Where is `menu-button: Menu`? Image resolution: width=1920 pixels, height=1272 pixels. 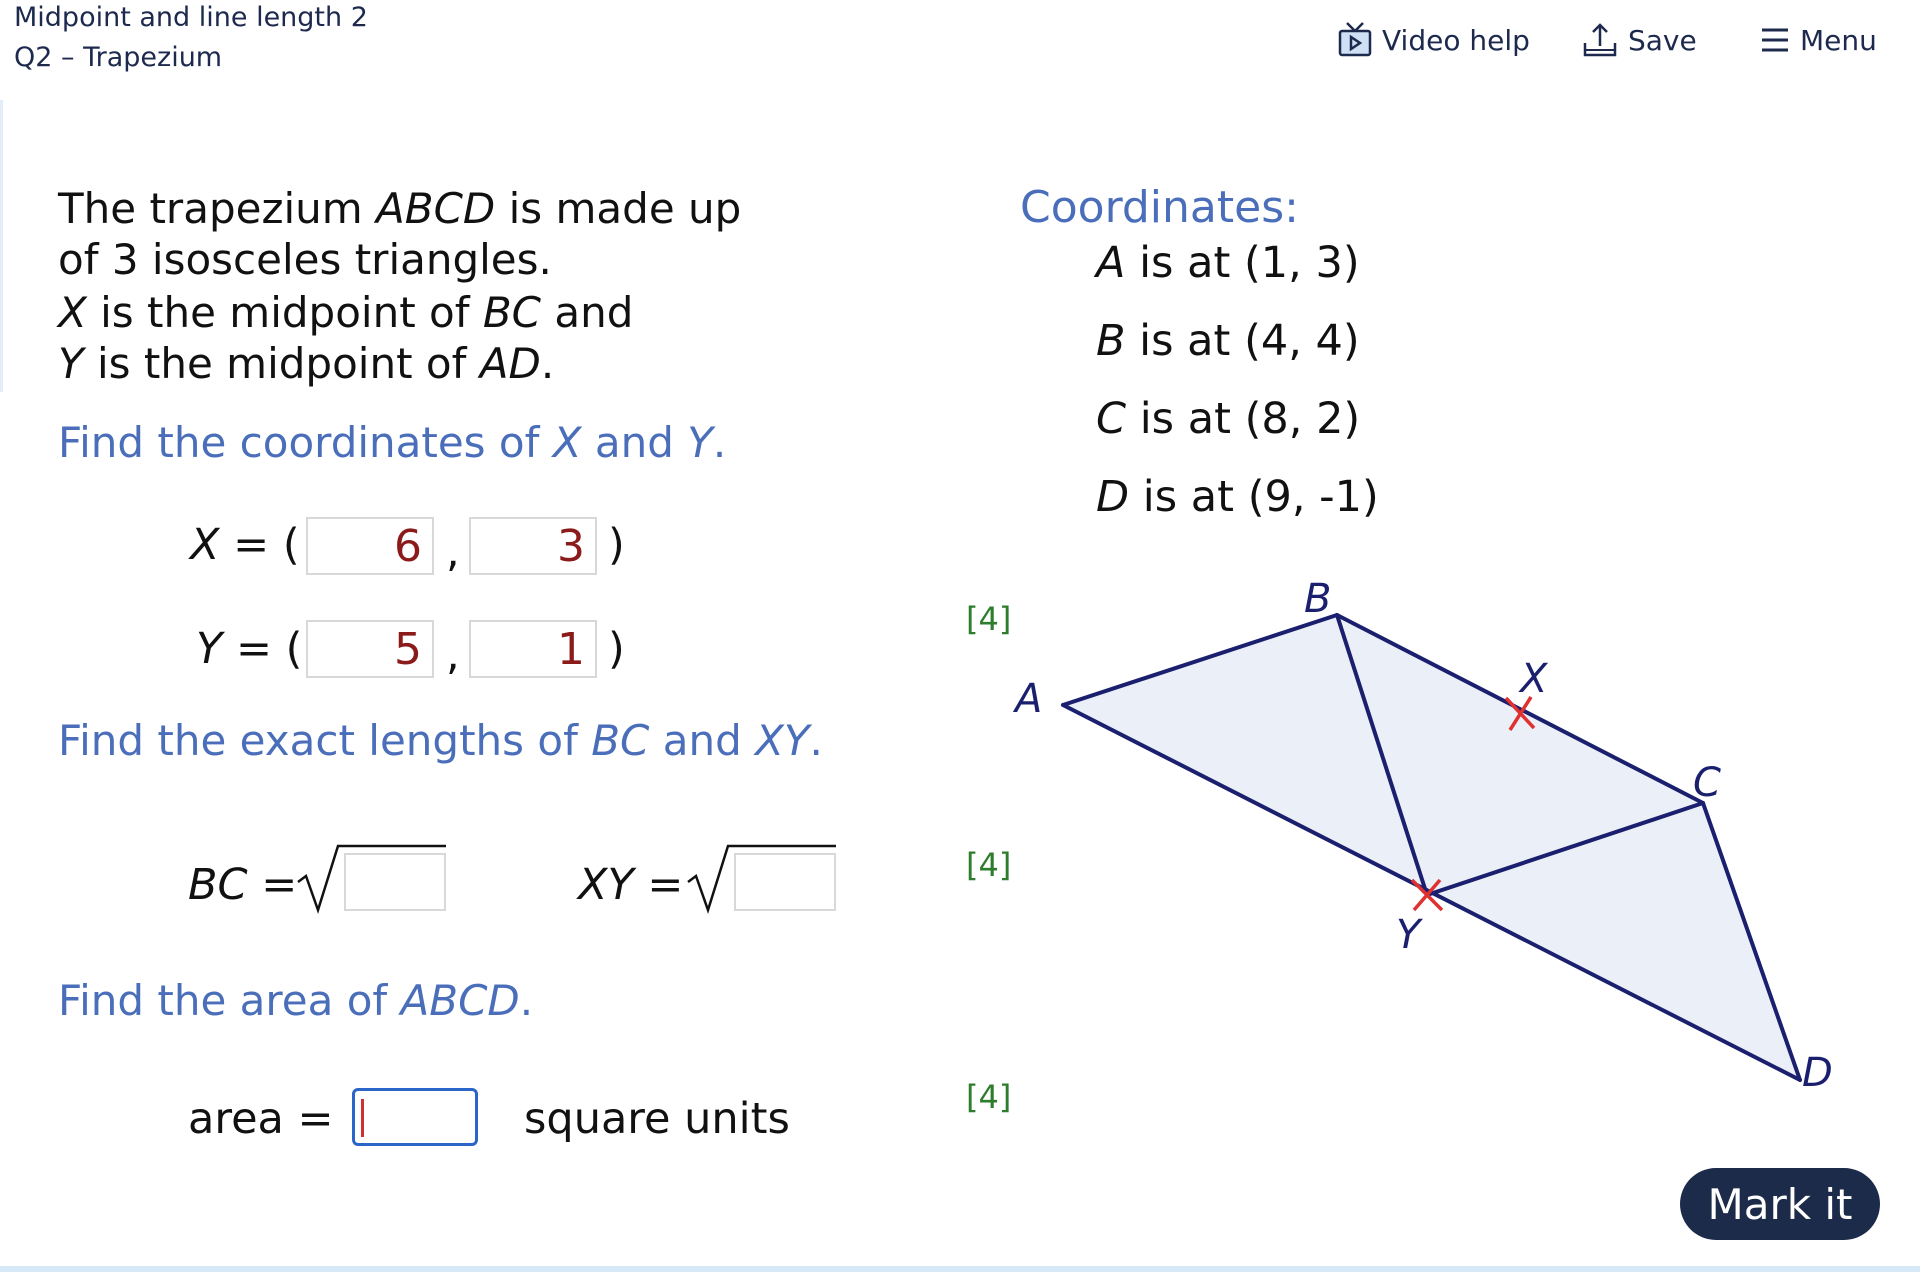
menu-button: Menu is located at coordinates (1818, 40).